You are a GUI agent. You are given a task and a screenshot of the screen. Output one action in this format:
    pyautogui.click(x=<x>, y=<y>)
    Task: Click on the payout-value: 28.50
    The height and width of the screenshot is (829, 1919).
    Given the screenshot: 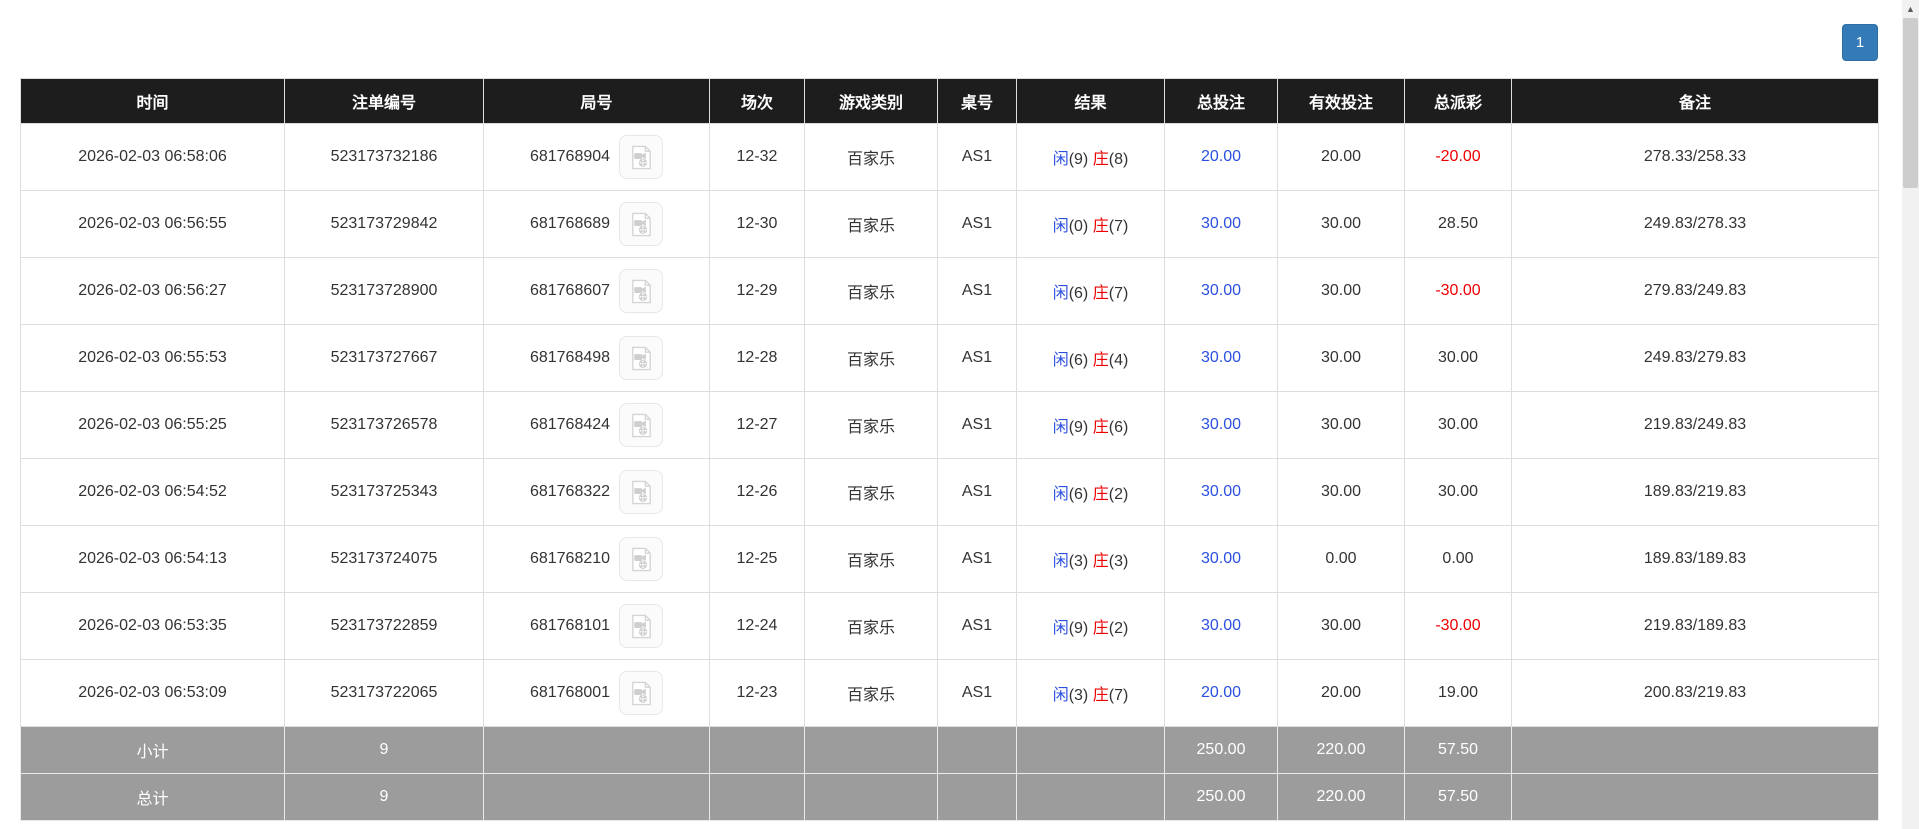 What is the action you would take?
    pyautogui.click(x=1458, y=223)
    